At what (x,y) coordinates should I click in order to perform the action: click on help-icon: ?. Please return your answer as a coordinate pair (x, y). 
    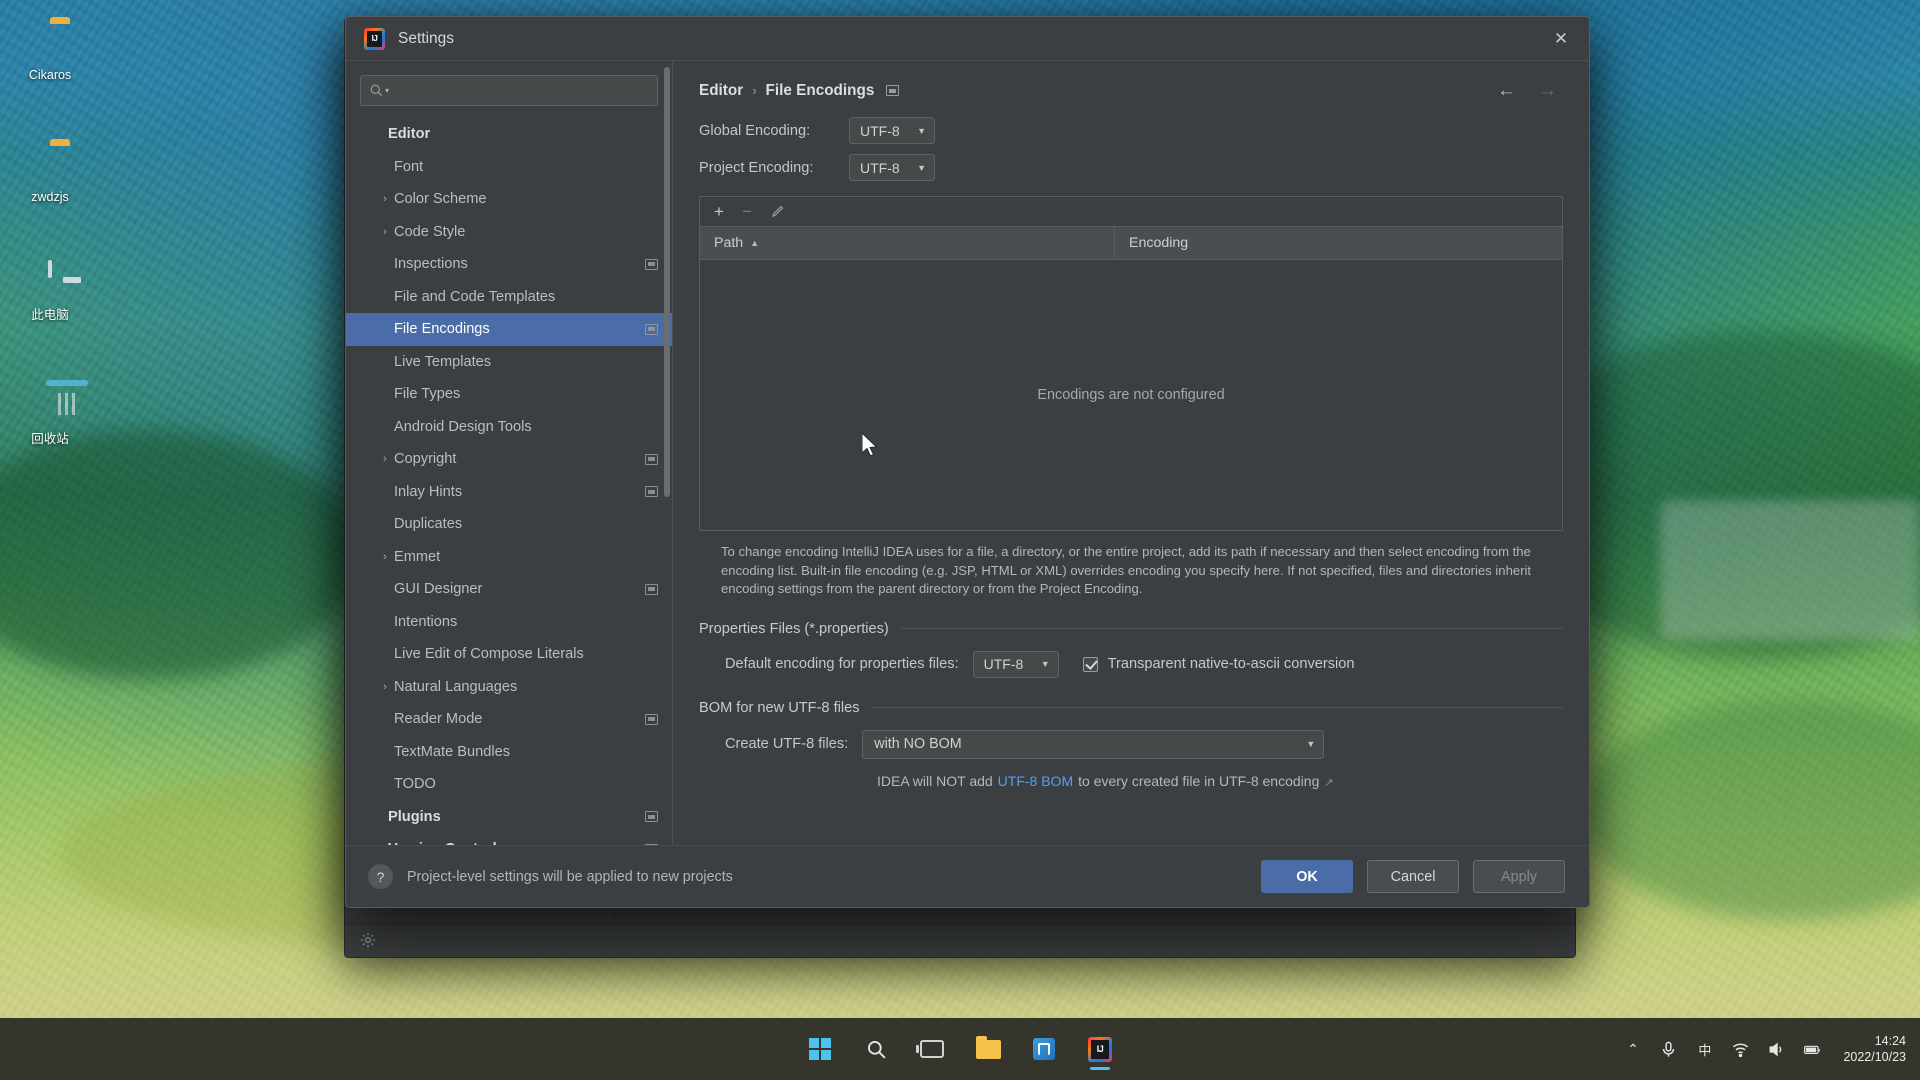
    Looking at the image, I should click on (380, 876).